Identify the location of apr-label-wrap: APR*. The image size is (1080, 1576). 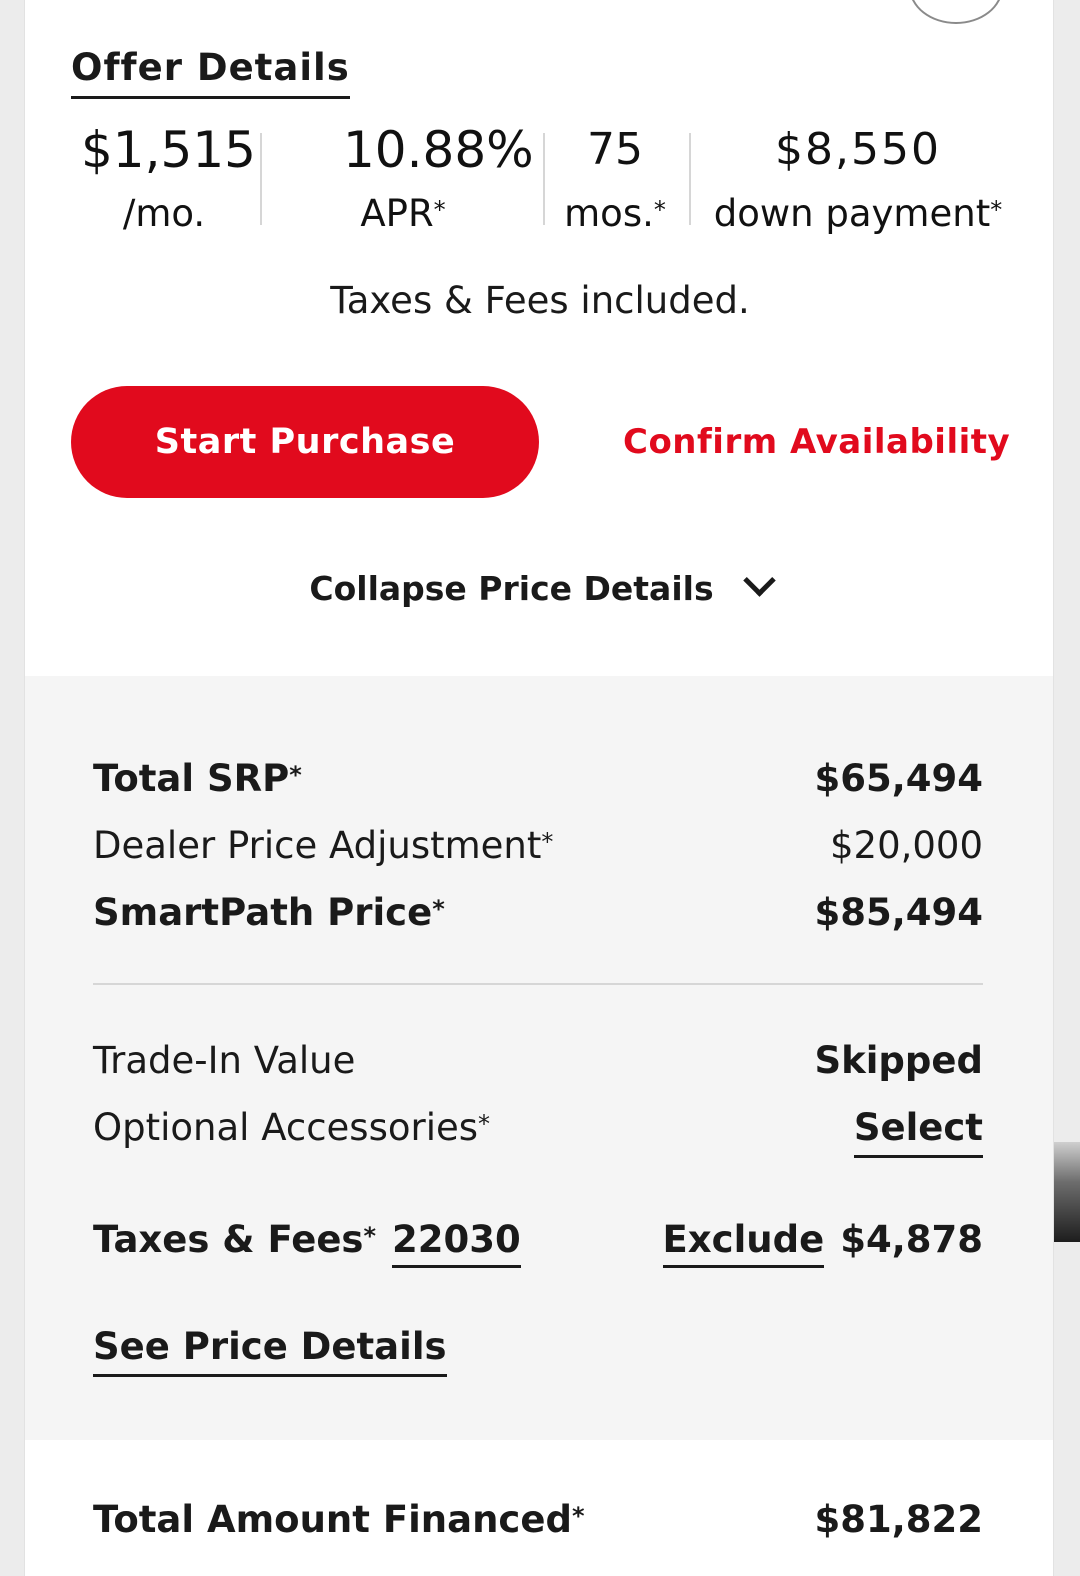
(403, 214).